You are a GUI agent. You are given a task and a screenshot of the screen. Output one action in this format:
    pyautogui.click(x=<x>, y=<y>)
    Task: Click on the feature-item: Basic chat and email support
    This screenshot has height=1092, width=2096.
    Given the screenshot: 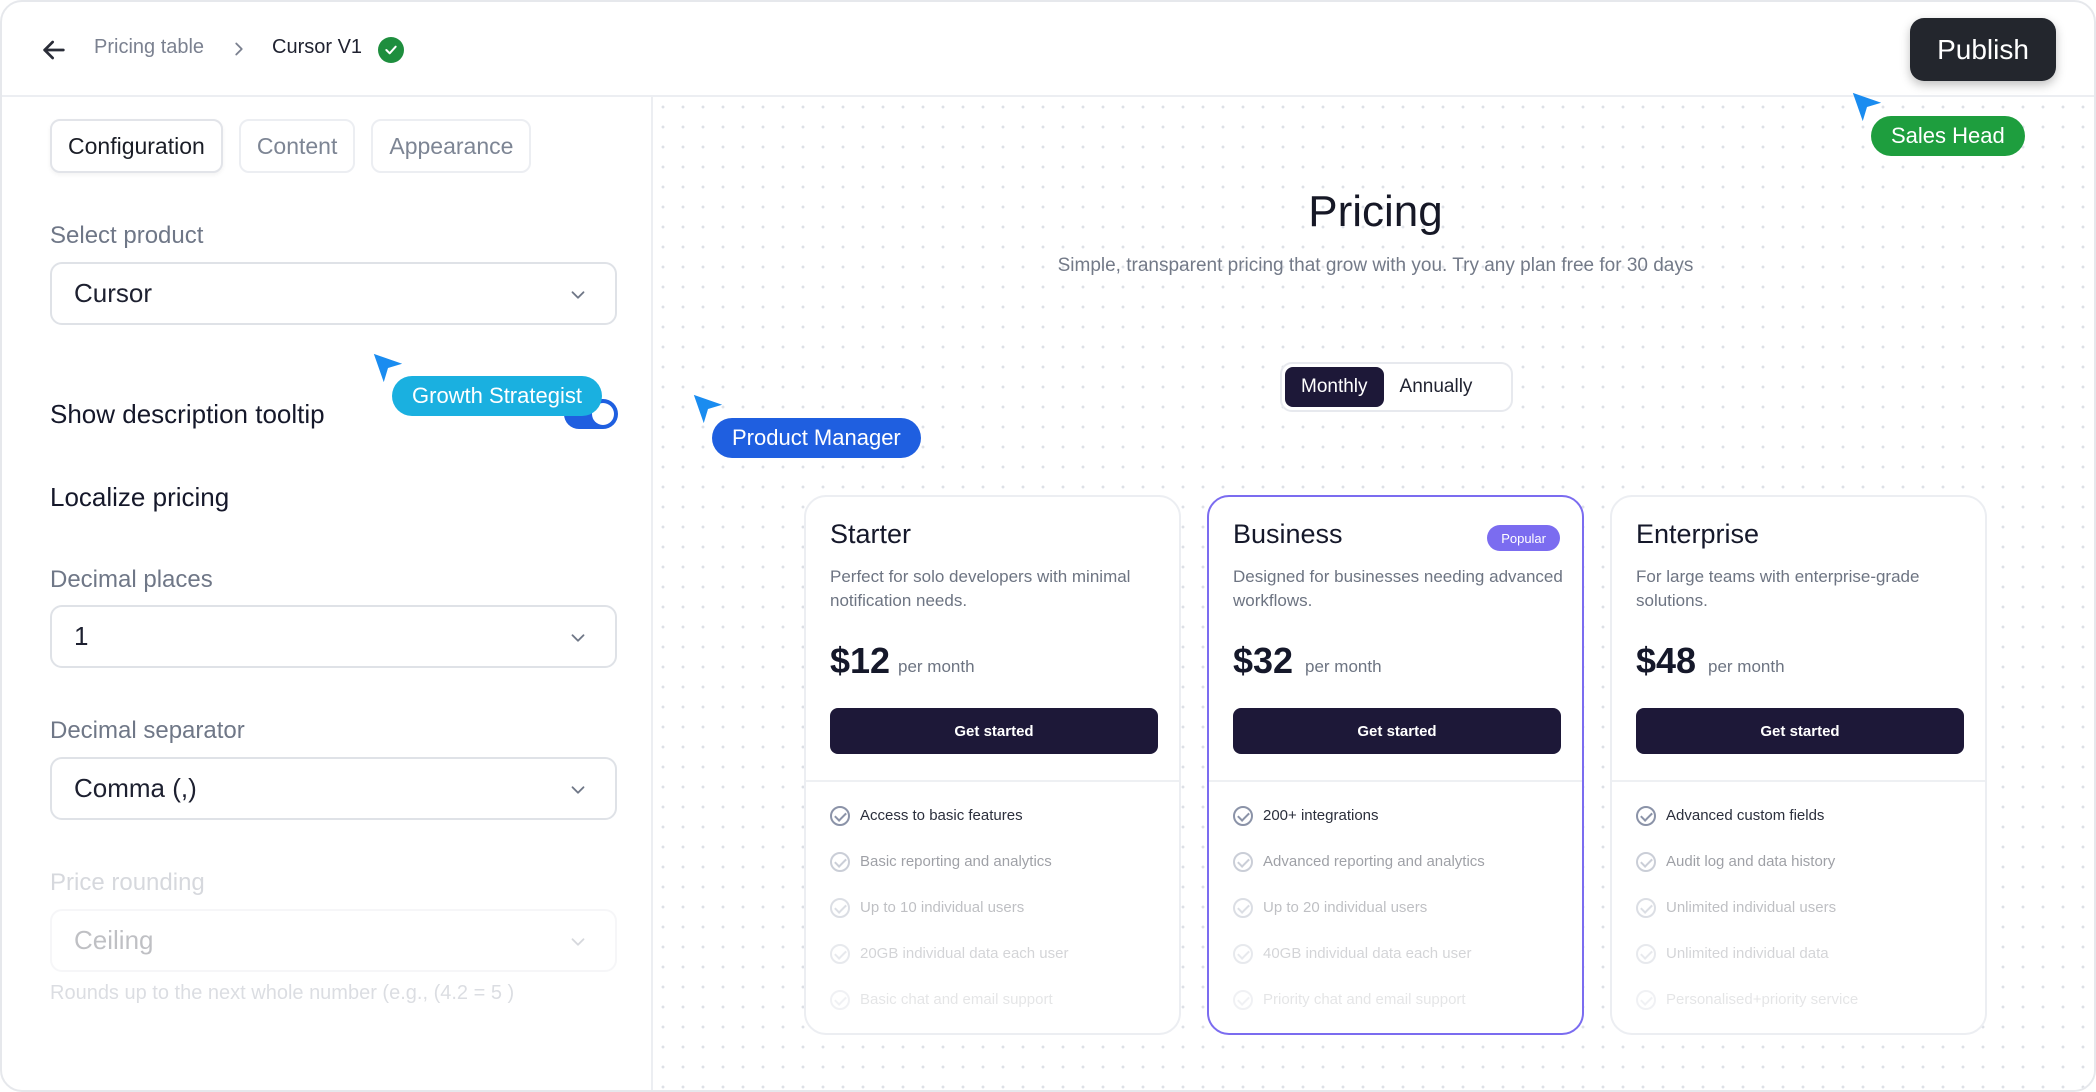 What is the action you would take?
    pyautogui.click(x=949, y=1011)
    